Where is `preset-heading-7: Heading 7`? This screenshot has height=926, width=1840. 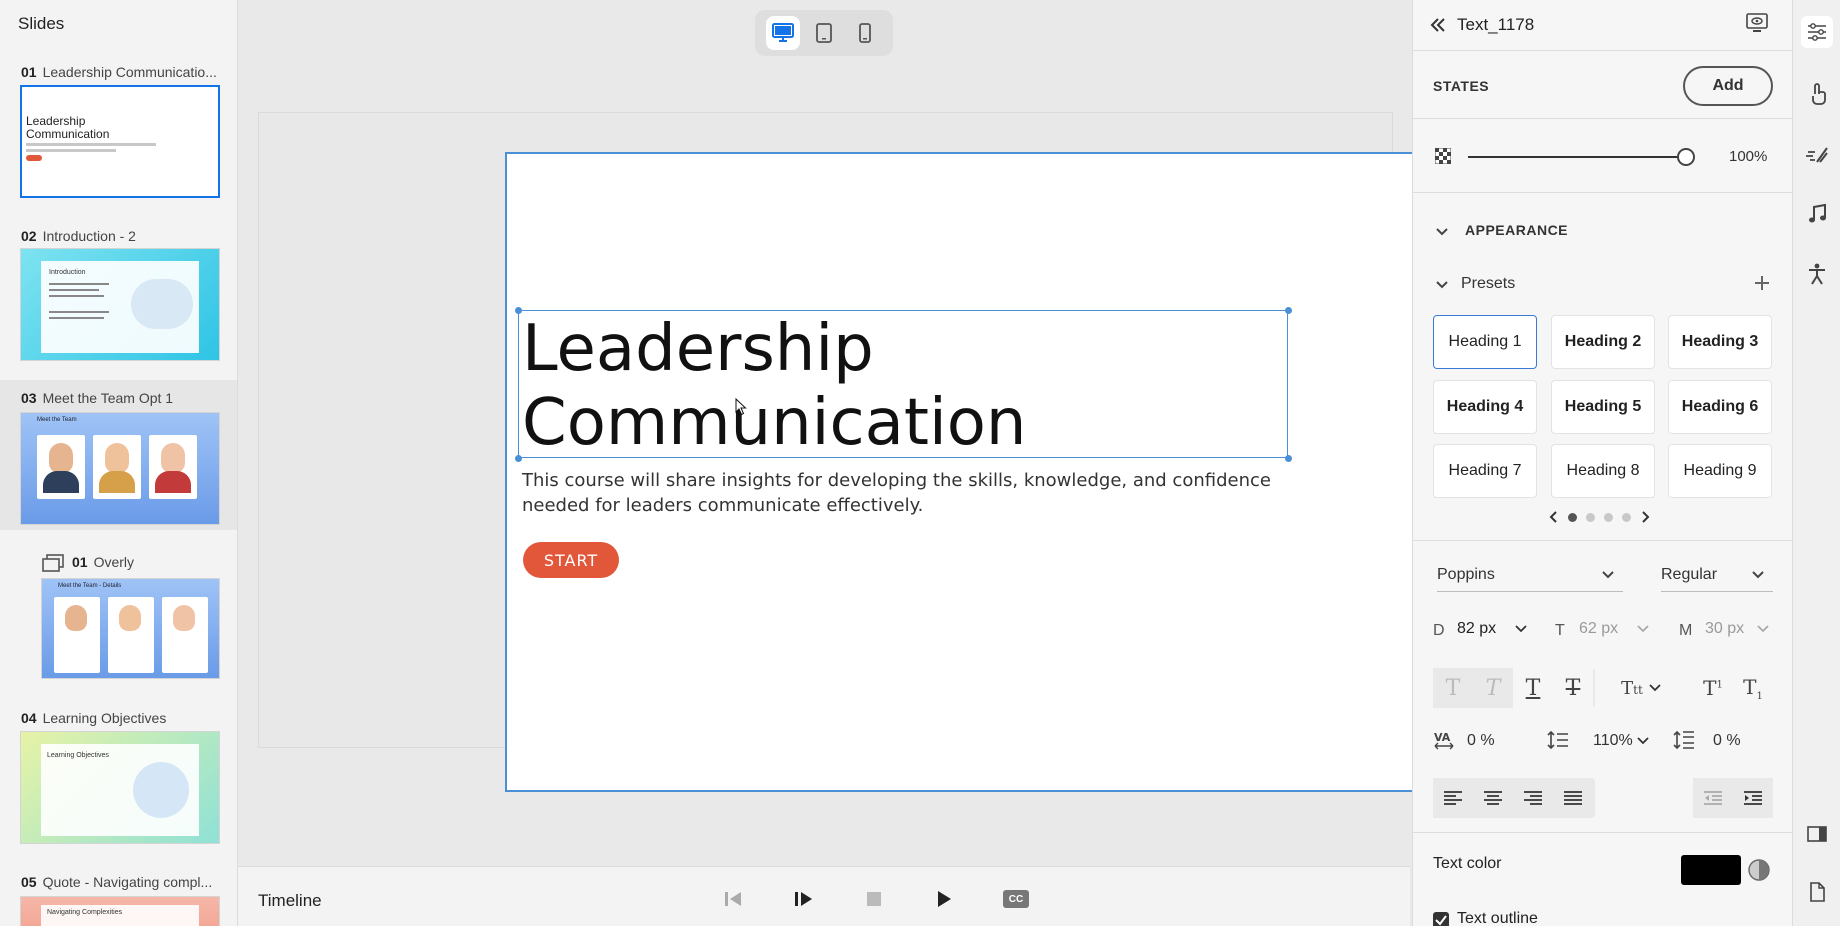 preset-heading-7: Heading 7 is located at coordinates (1485, 471).